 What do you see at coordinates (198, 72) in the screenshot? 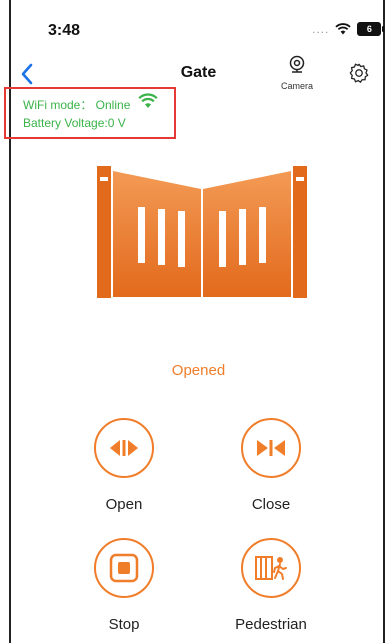
I see `page-title: Gate` at bounding box center [198, 72].